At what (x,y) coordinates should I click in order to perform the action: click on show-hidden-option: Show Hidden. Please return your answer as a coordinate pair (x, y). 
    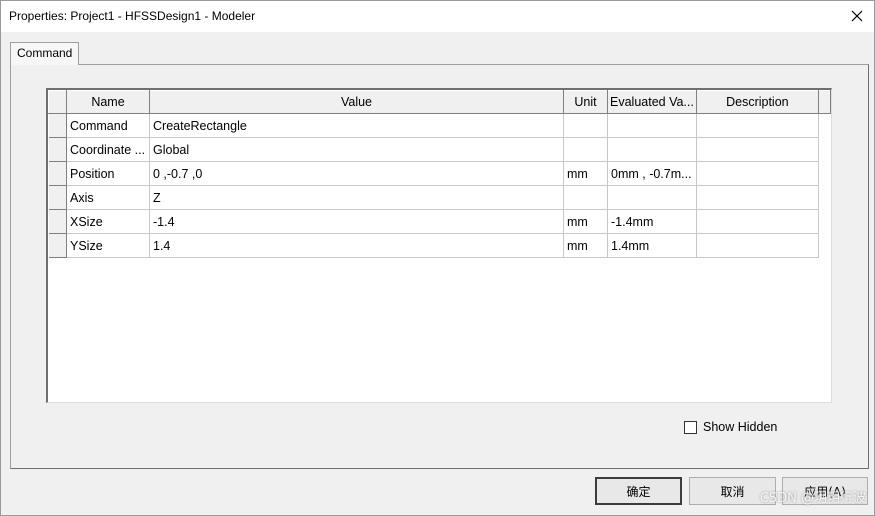
    Looking at the image, I should click on (730, 427).